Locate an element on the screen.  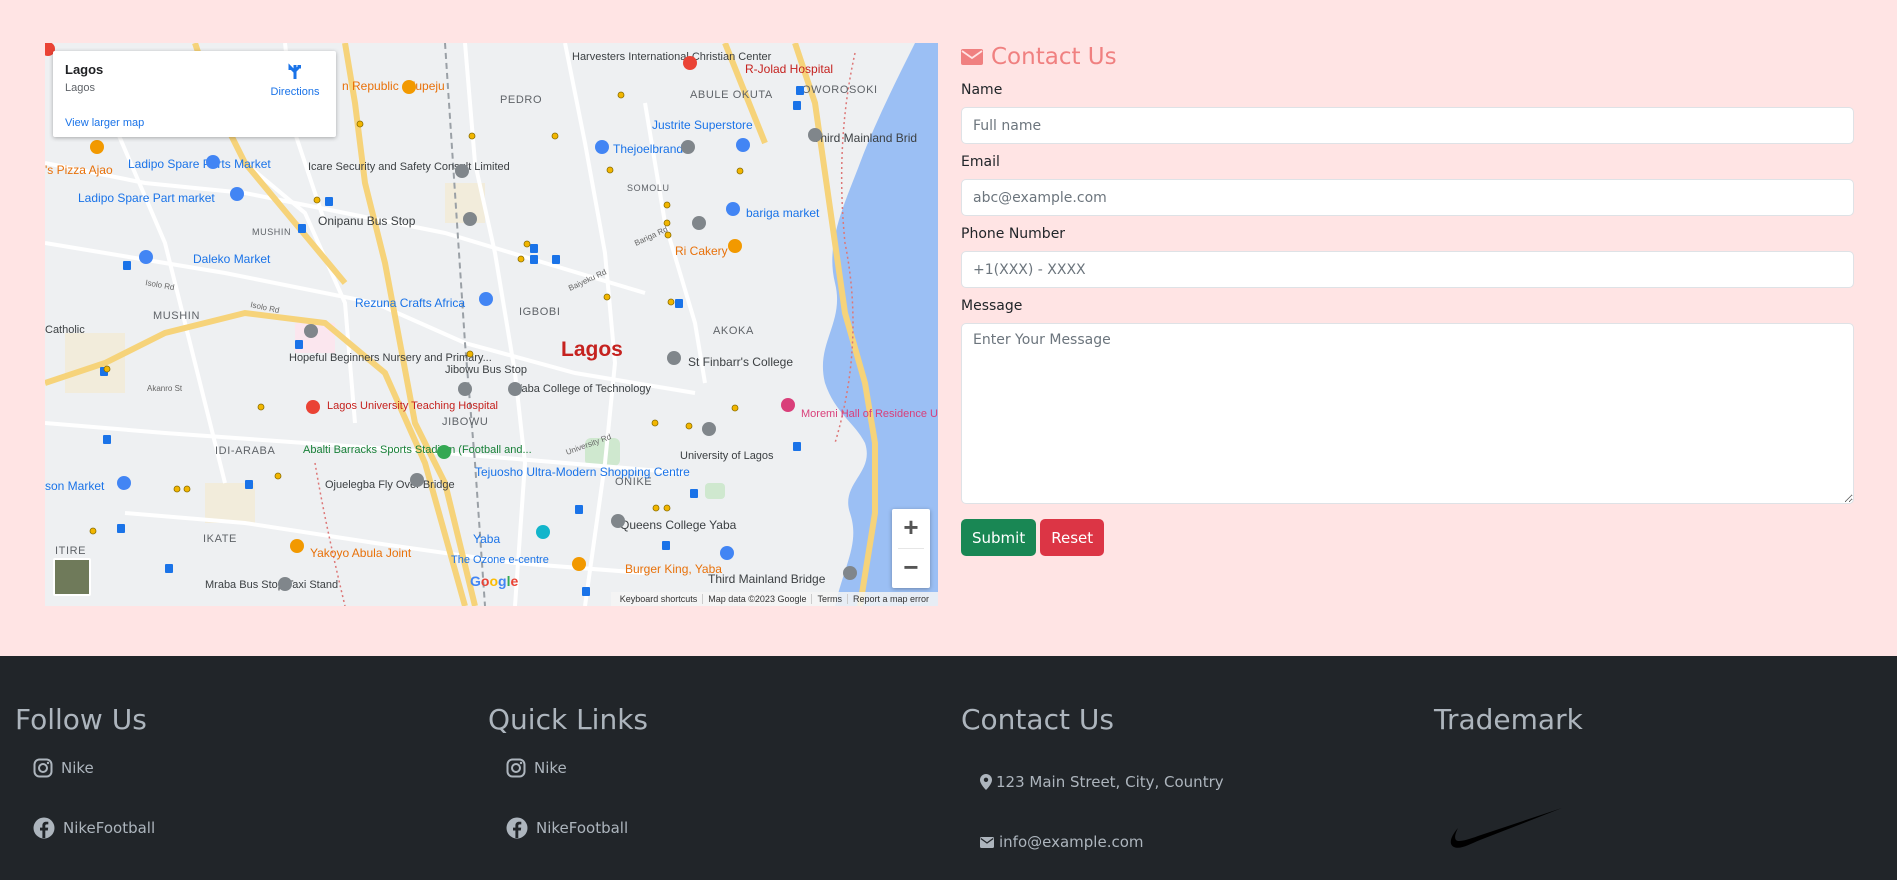
phone-input is located at coordinates (1407, 269).